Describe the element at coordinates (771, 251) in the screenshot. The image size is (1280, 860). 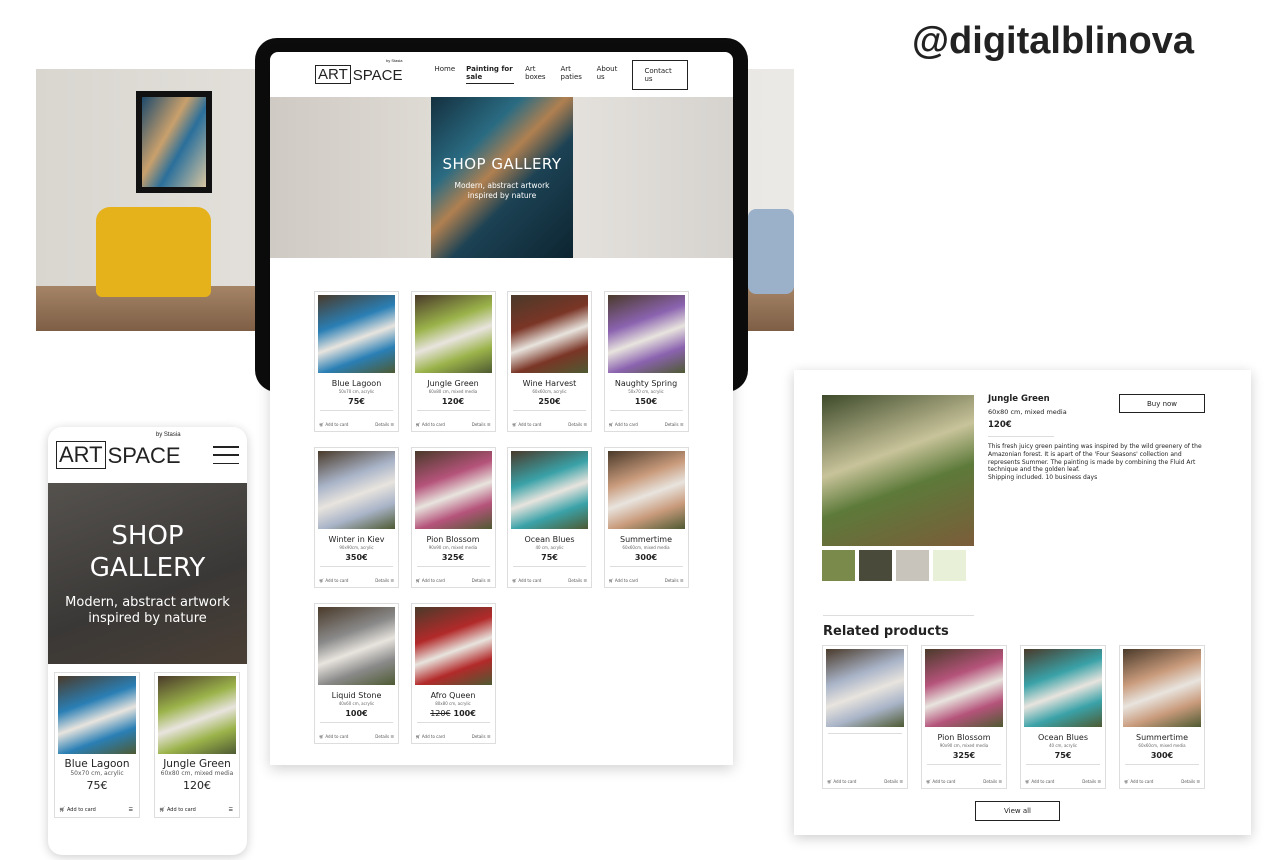
I see `sofa` at that location.